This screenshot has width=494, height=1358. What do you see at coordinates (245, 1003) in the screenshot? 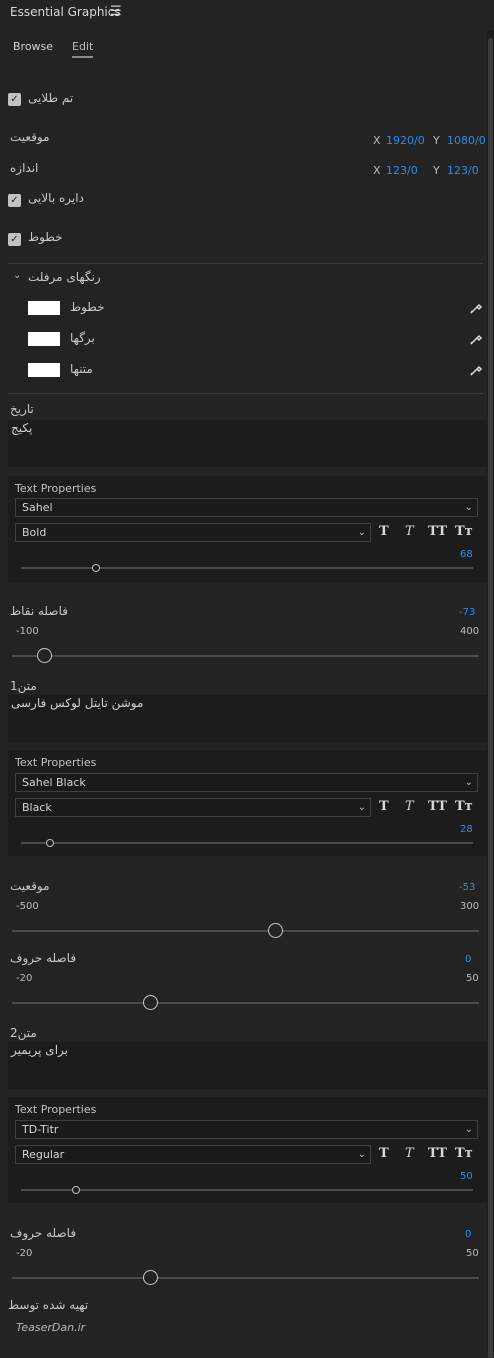
I see `letter-spacing1-slider-track` at bounding box center [245, 1003].